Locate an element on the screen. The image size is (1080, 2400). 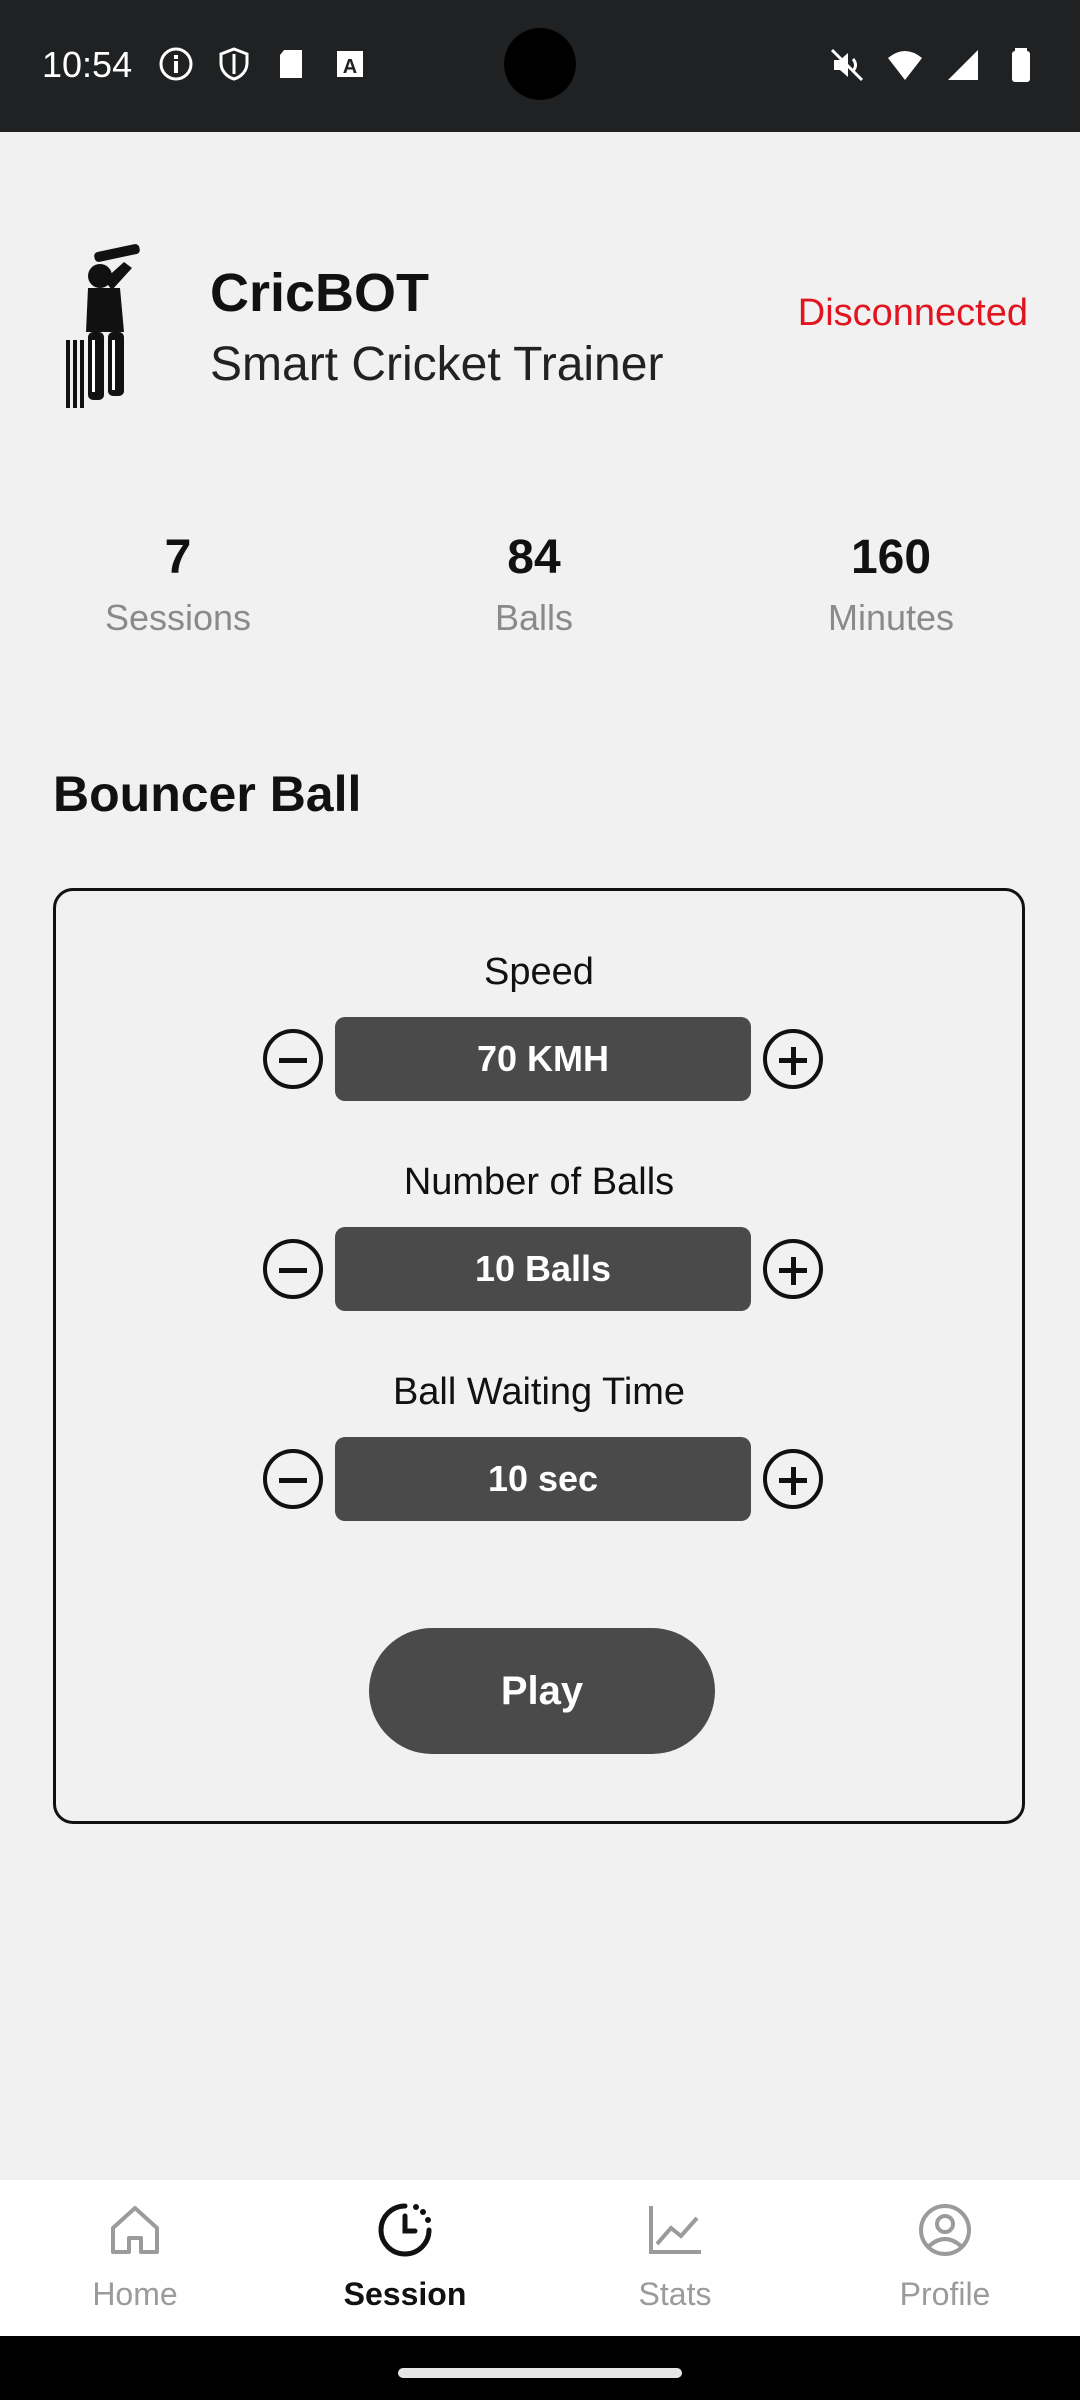
waiting-time-stepper: 10 sec is located at coordinates (543, 1479).